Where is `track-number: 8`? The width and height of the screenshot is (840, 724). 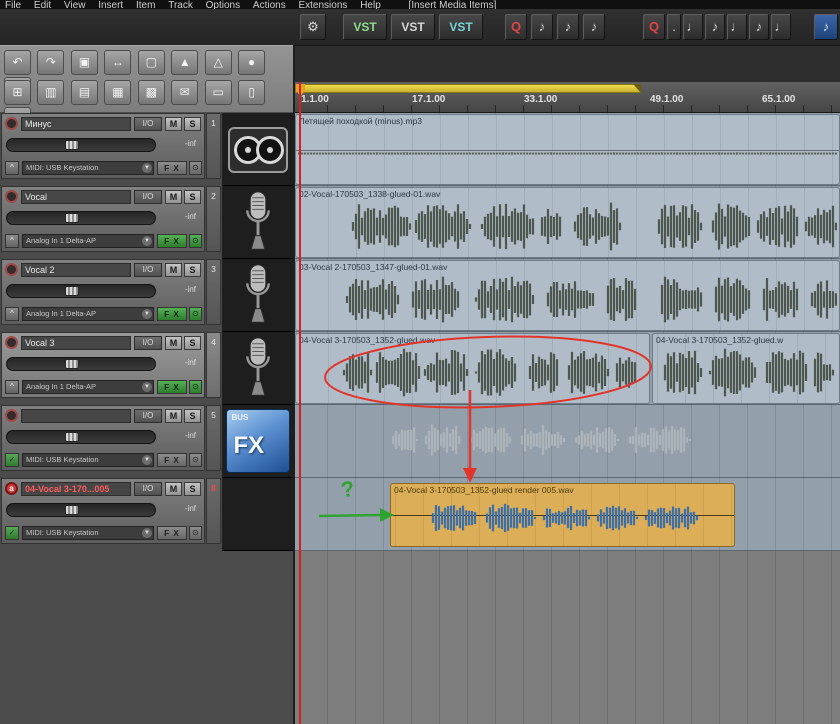 track-number: 8 is located at coordinates (213, 511).